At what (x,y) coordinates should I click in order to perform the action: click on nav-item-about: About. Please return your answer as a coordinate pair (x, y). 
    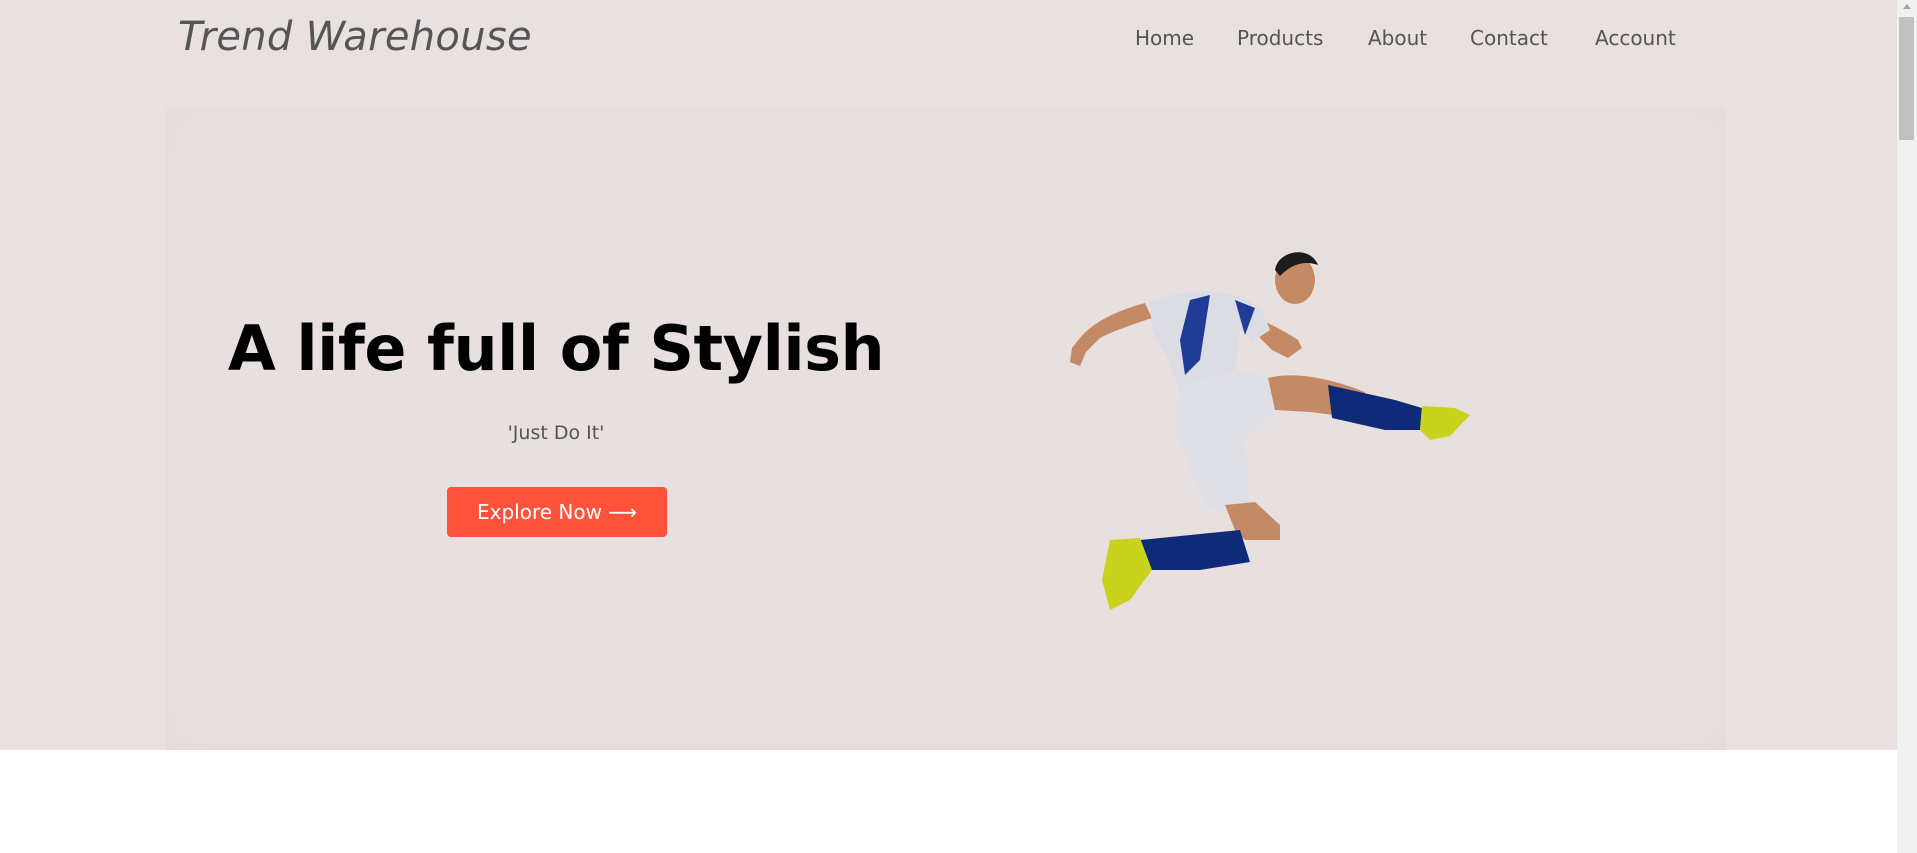
    Looking at the image, I should click on (1397, 38).